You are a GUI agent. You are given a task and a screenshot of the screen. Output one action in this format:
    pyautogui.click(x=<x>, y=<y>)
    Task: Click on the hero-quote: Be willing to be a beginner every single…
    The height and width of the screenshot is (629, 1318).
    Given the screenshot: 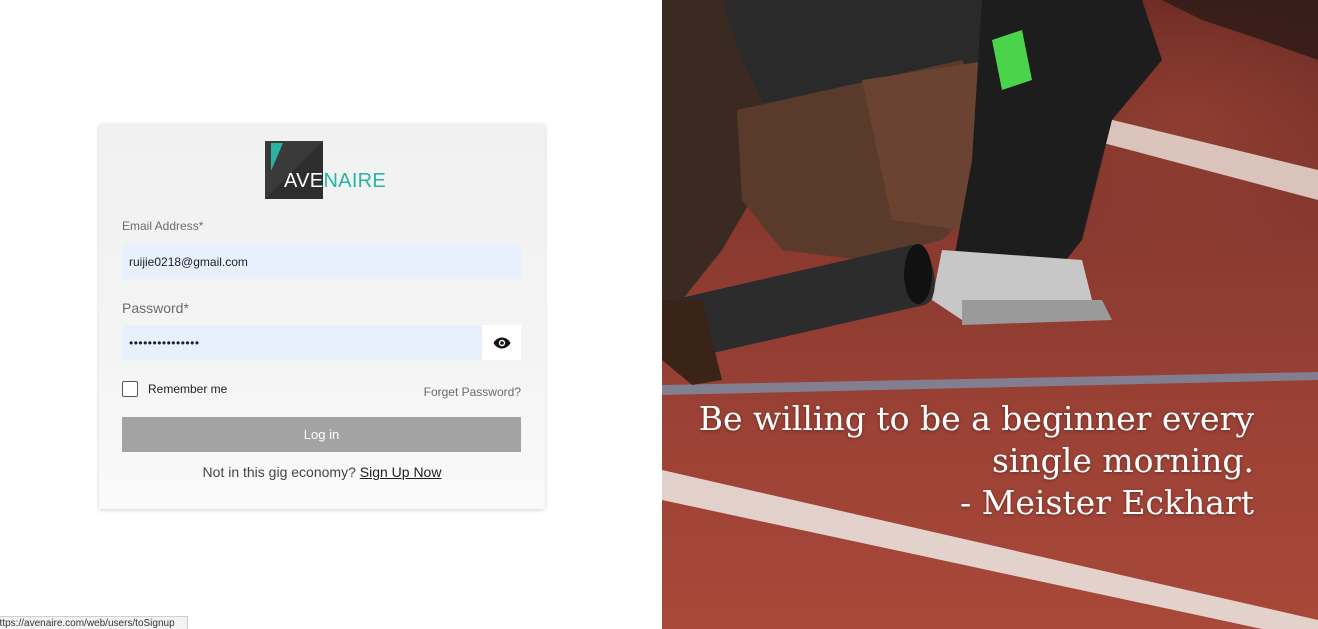 What is the action you would take?
    pyautogui.click(x=974, y=461)
    